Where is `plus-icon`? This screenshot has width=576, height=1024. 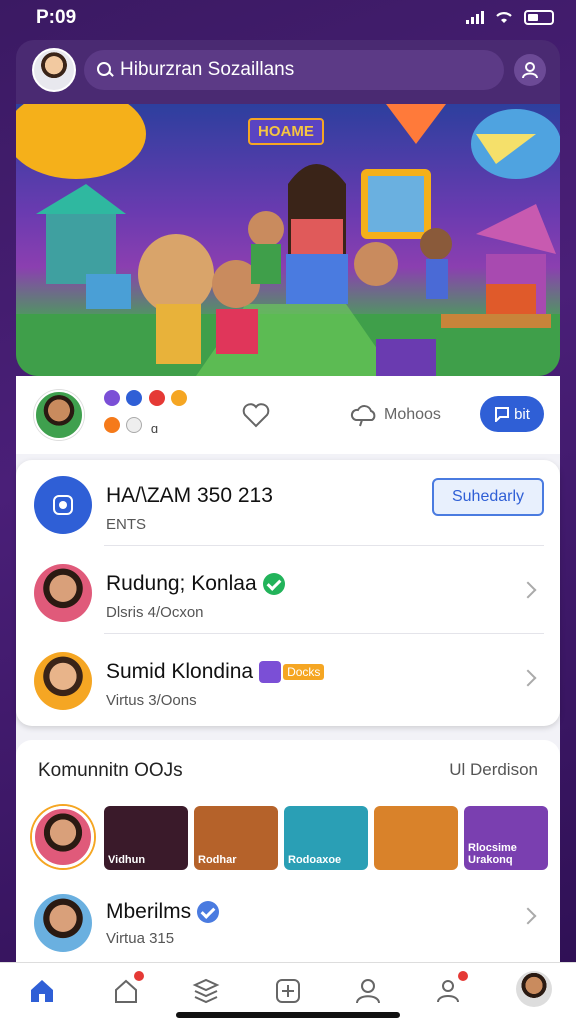
plus-icon is located at coordinates (288, 991).